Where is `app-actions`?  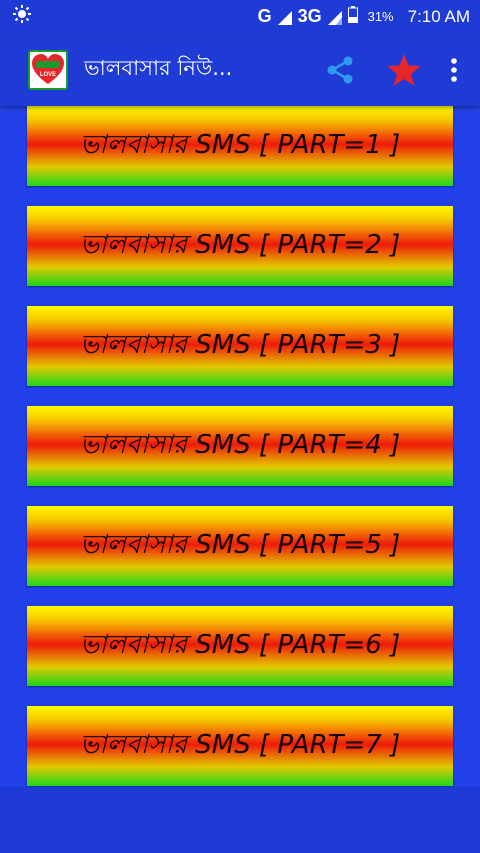 app-actions is located at coordinates (400, 70).